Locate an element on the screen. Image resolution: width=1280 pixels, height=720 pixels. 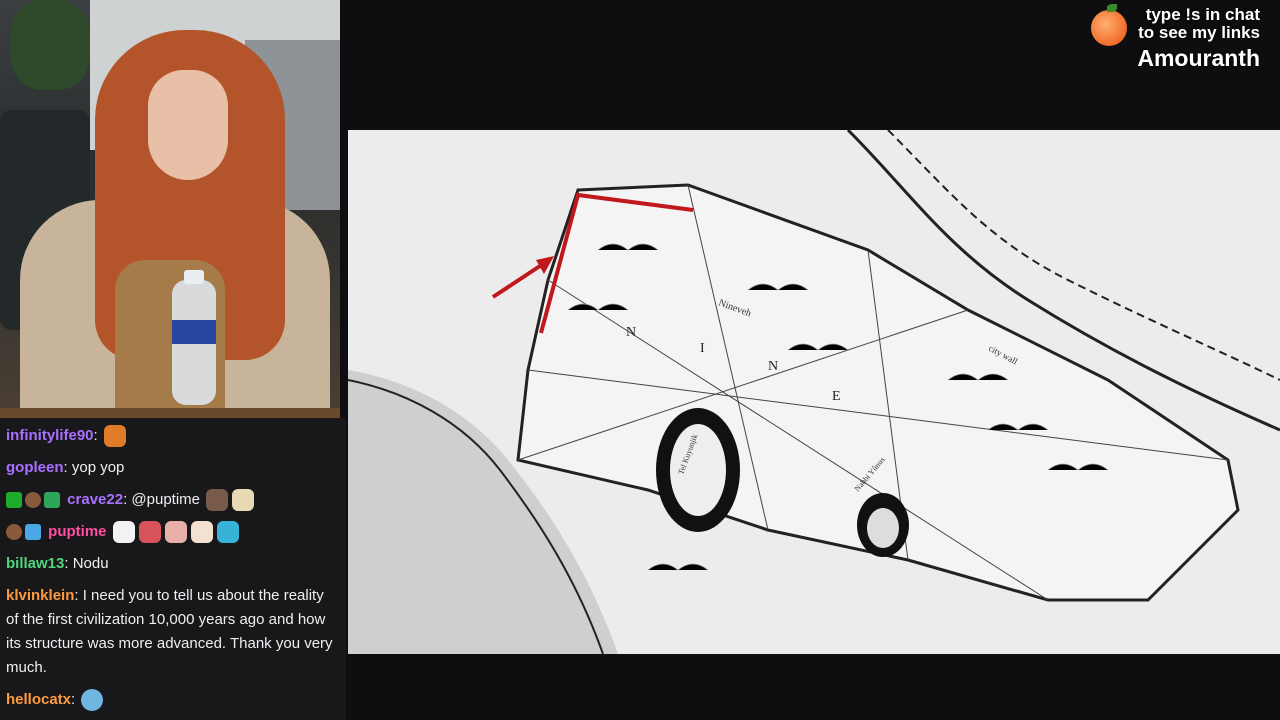
map-letter: E is located at coordinates (836, 396).